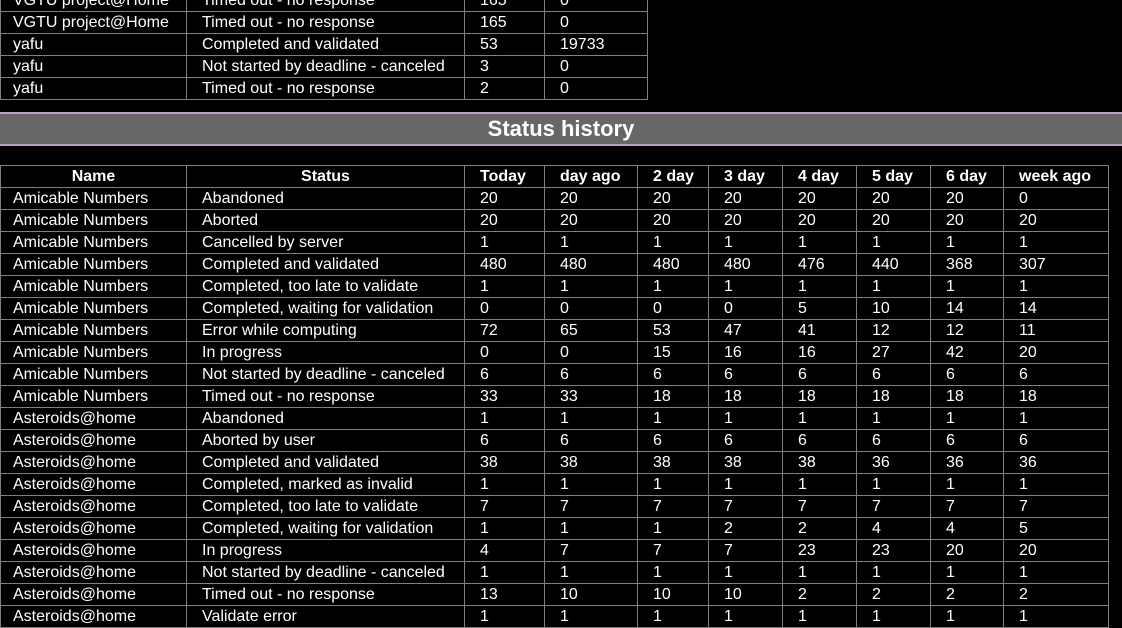 Image resolution: width=1122 pixels, height=628 pixels. Describe the element at coordinates (325, 242) in the screenshot. I see `history-cell-status: Cancelled by server` at that location.